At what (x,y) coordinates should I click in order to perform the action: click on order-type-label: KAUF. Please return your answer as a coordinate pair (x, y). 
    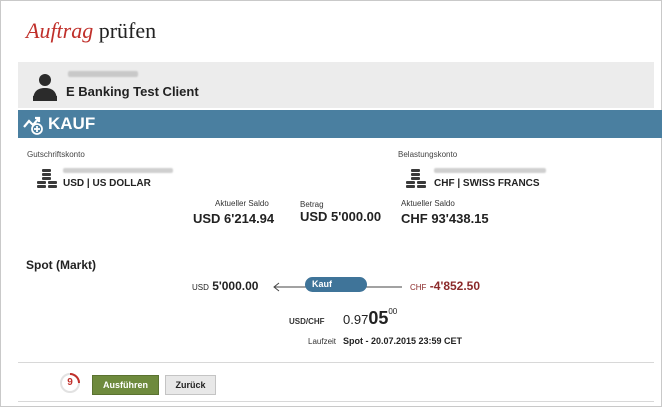
    Looking at the image, I should click on (72, 123).